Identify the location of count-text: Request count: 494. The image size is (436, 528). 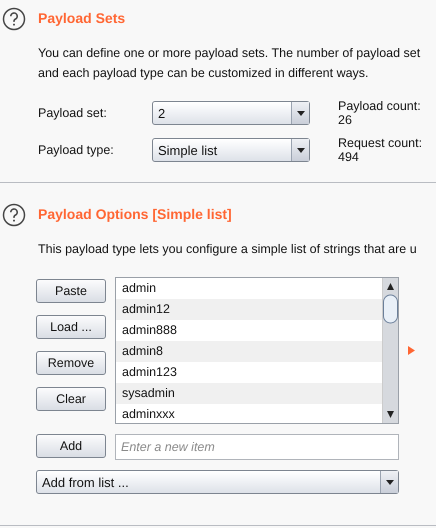
(381, 150).